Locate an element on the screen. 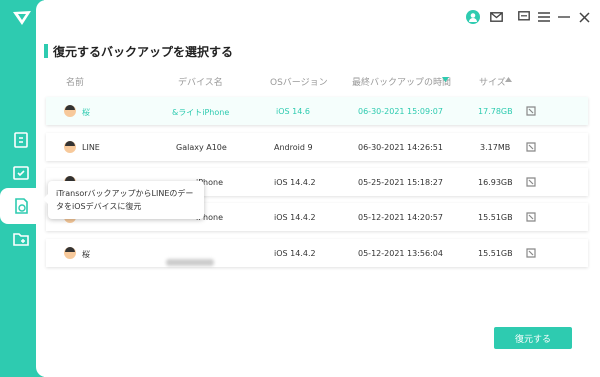 This screenshot has width=600, height=377. column-time: 最終バックアップの時間 is located at coordinates (401, 81).